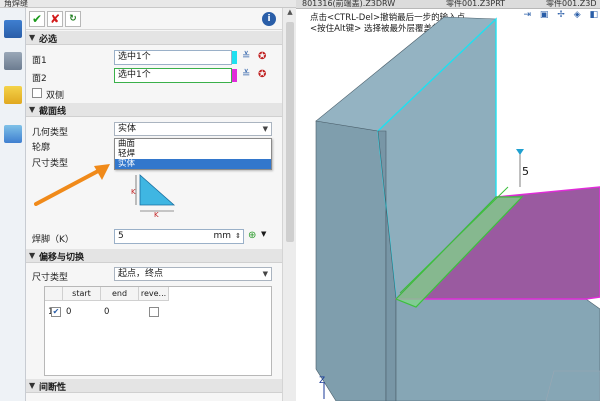  I want to click on section-required-title: 必选, so click(48, 40).